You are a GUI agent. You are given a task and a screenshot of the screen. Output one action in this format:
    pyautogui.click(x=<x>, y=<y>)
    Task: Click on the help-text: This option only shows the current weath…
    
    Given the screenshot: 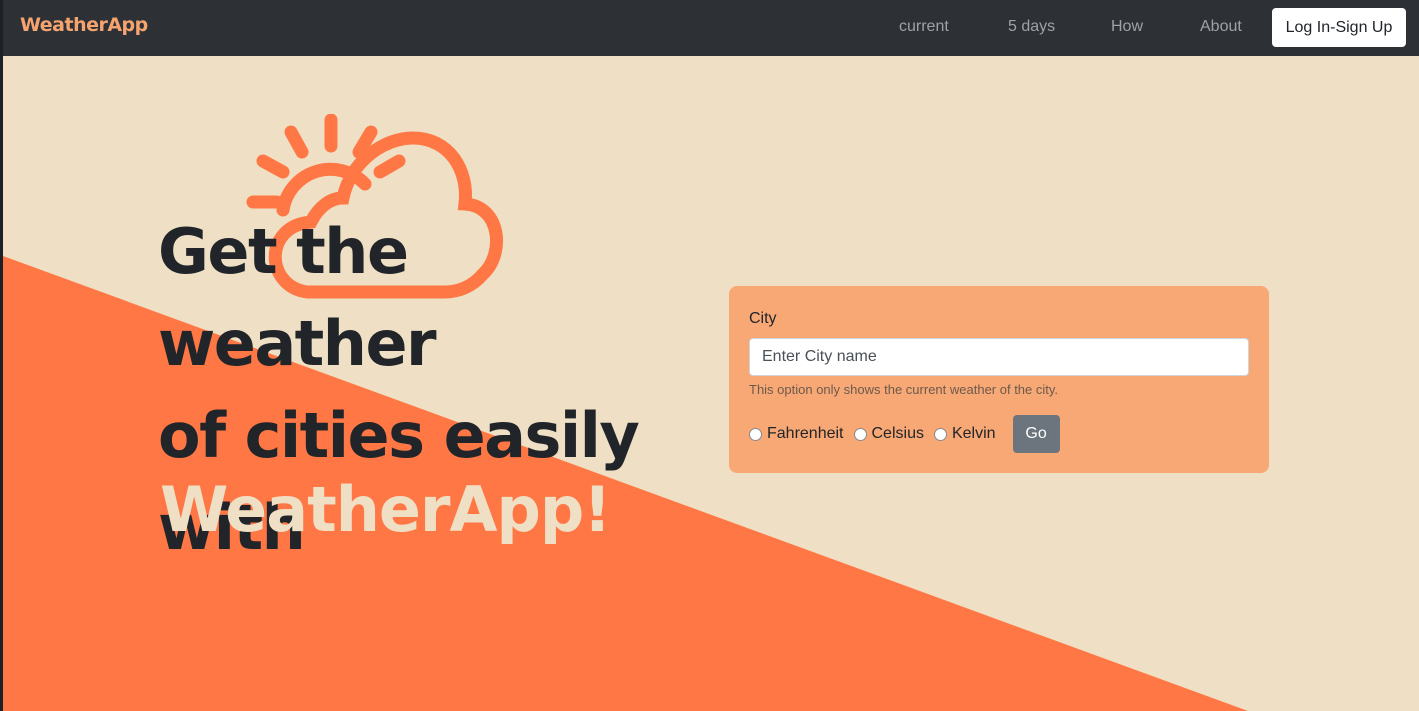 What is the action you would take?
    pyautogui.click(x=904, y=389)
    